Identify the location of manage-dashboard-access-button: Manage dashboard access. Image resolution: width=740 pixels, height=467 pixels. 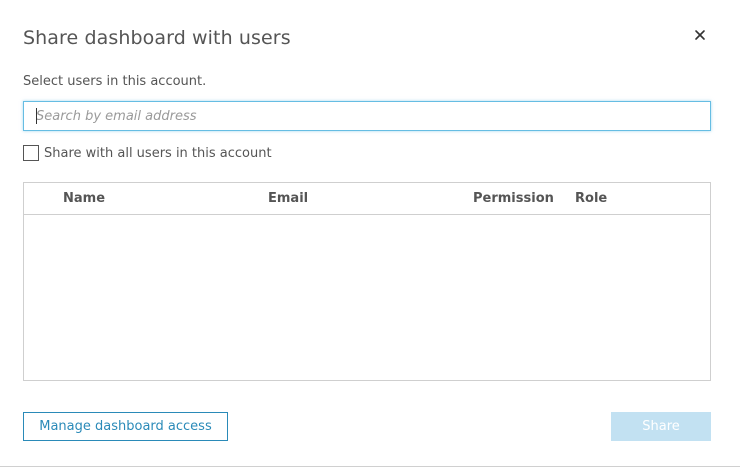
(125, 426).